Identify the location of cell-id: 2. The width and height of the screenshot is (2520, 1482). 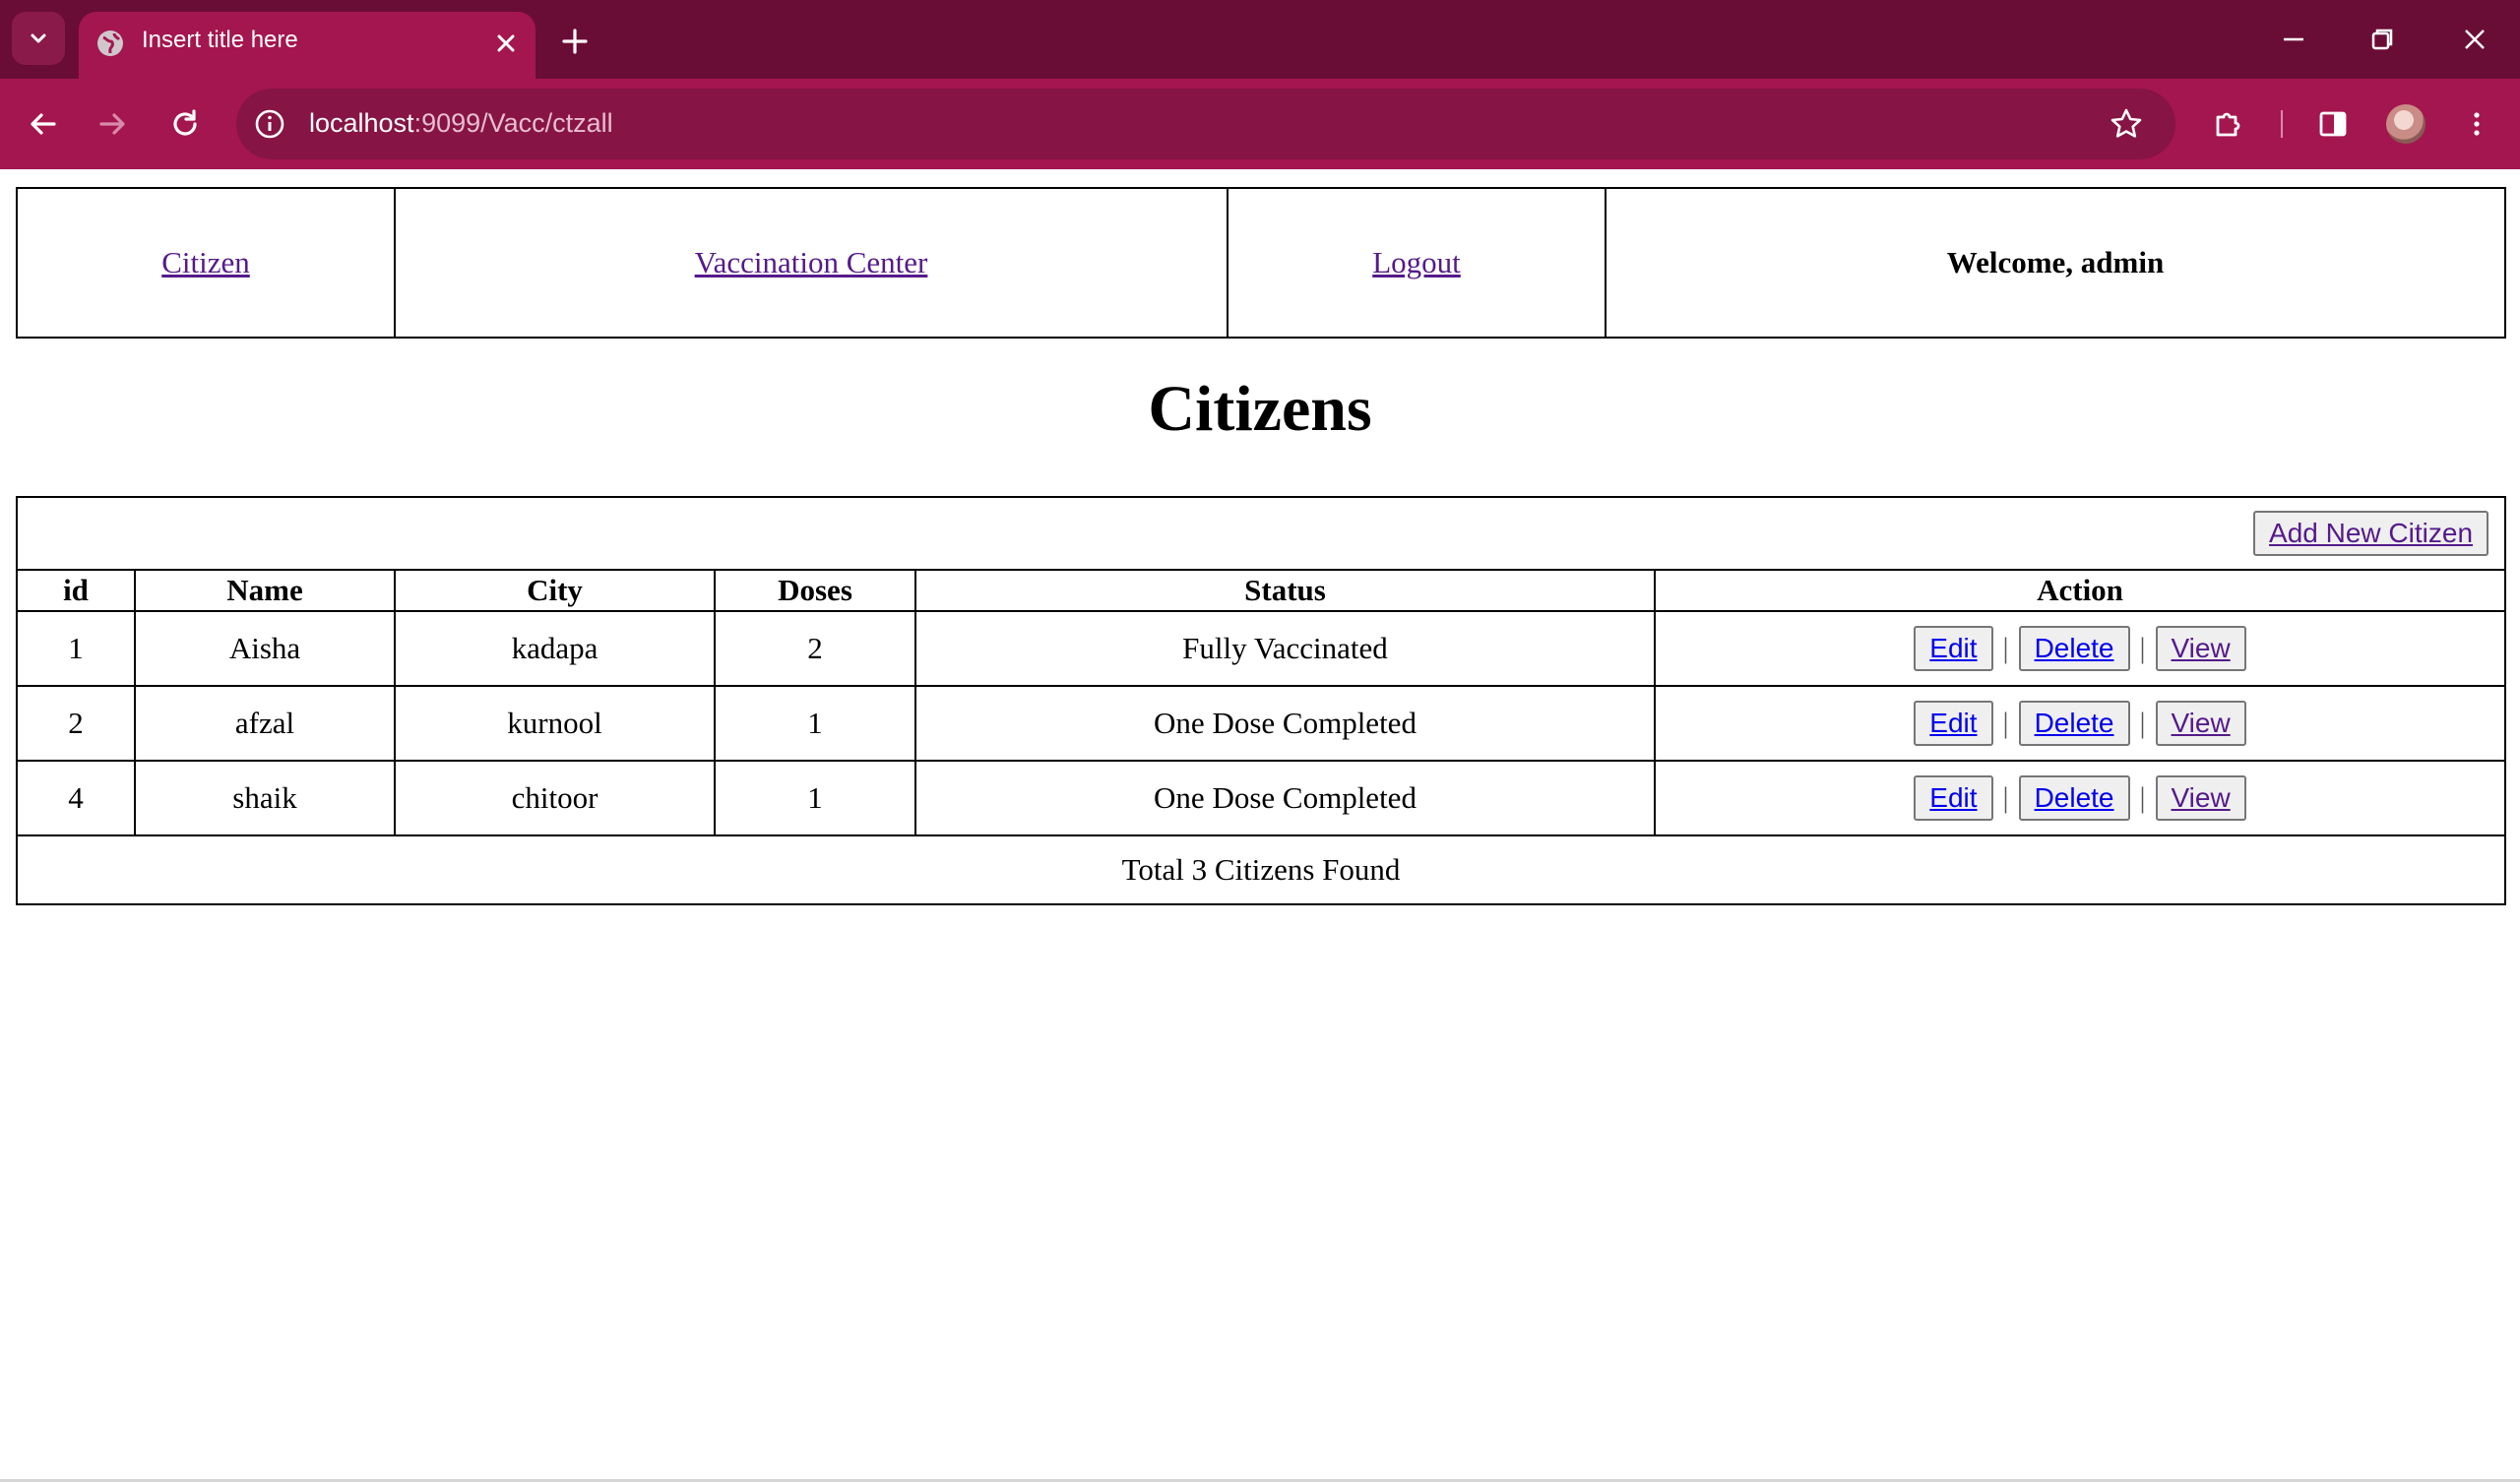
(76, 723).